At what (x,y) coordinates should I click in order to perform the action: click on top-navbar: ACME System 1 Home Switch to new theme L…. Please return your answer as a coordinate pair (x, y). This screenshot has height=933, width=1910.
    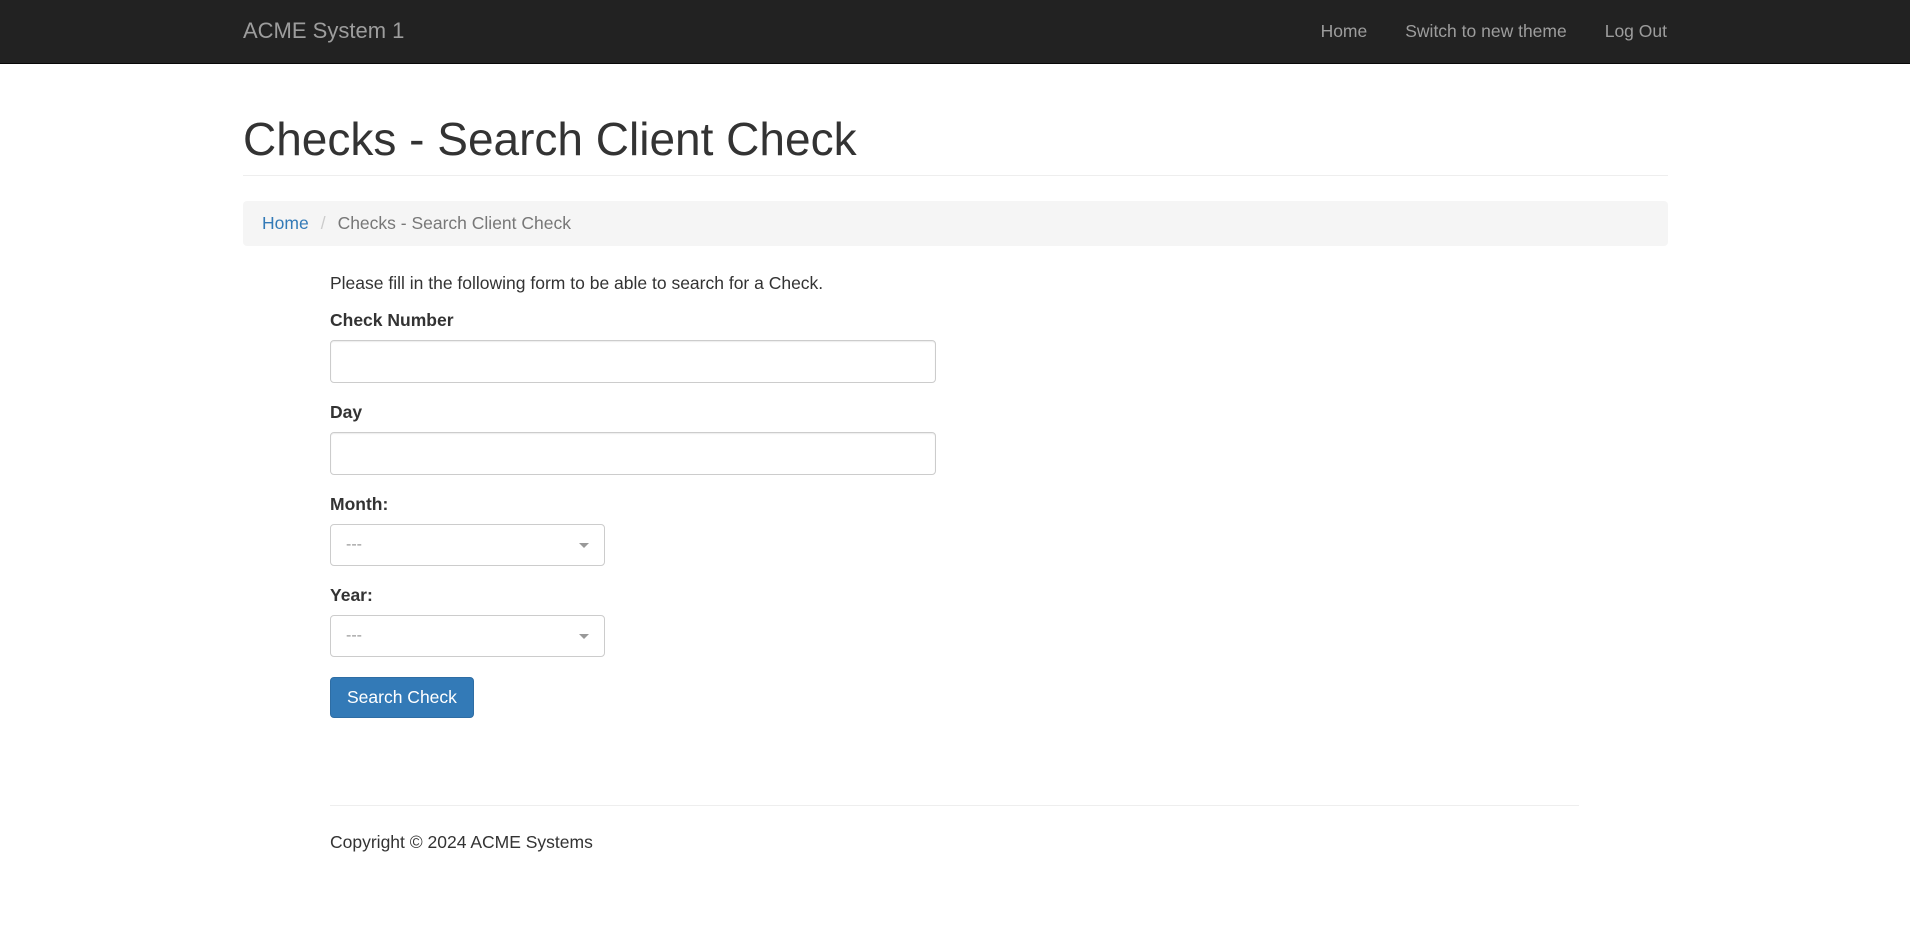
    Looking at the image, I should click on (955, 32).